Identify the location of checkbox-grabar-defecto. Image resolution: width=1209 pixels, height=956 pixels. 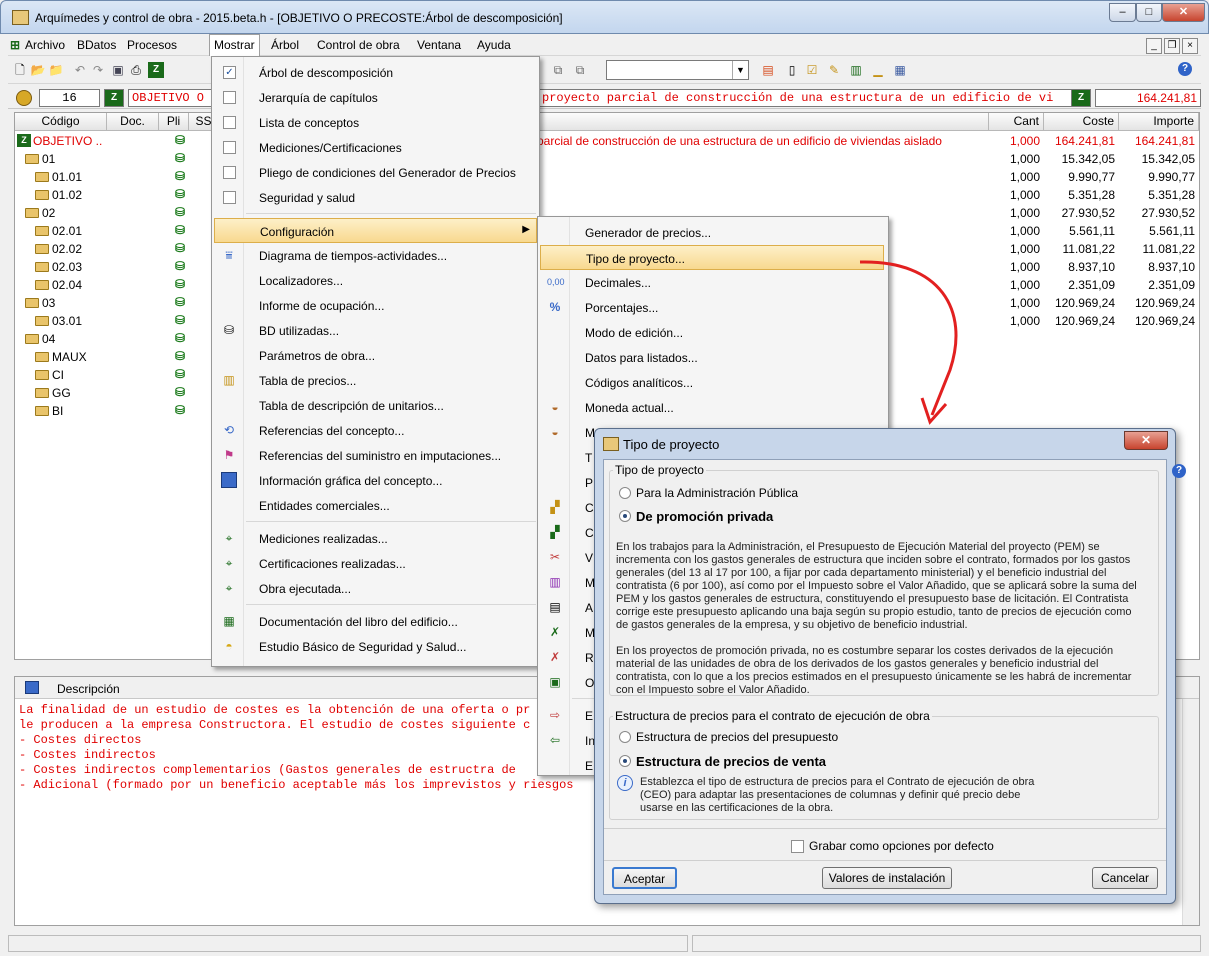
(797, 846).